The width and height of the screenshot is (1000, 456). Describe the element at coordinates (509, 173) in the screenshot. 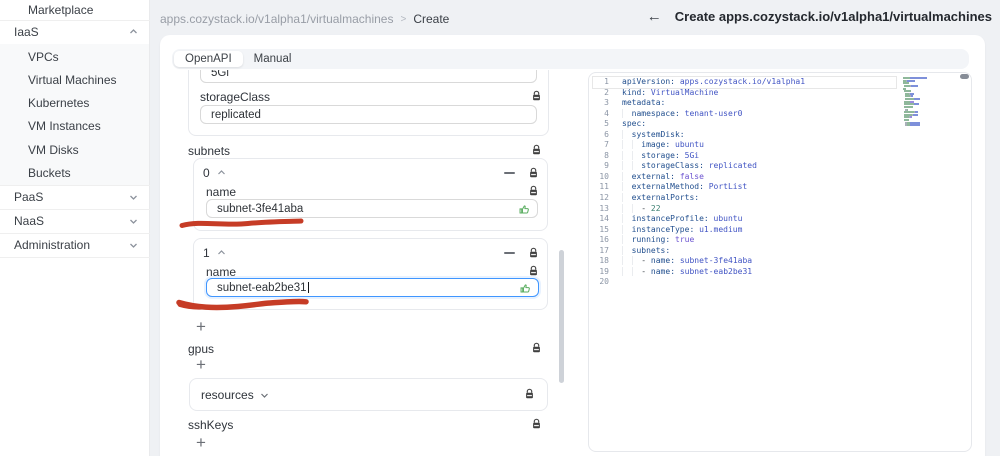

I see `remove-subnet-0-button` at that location.